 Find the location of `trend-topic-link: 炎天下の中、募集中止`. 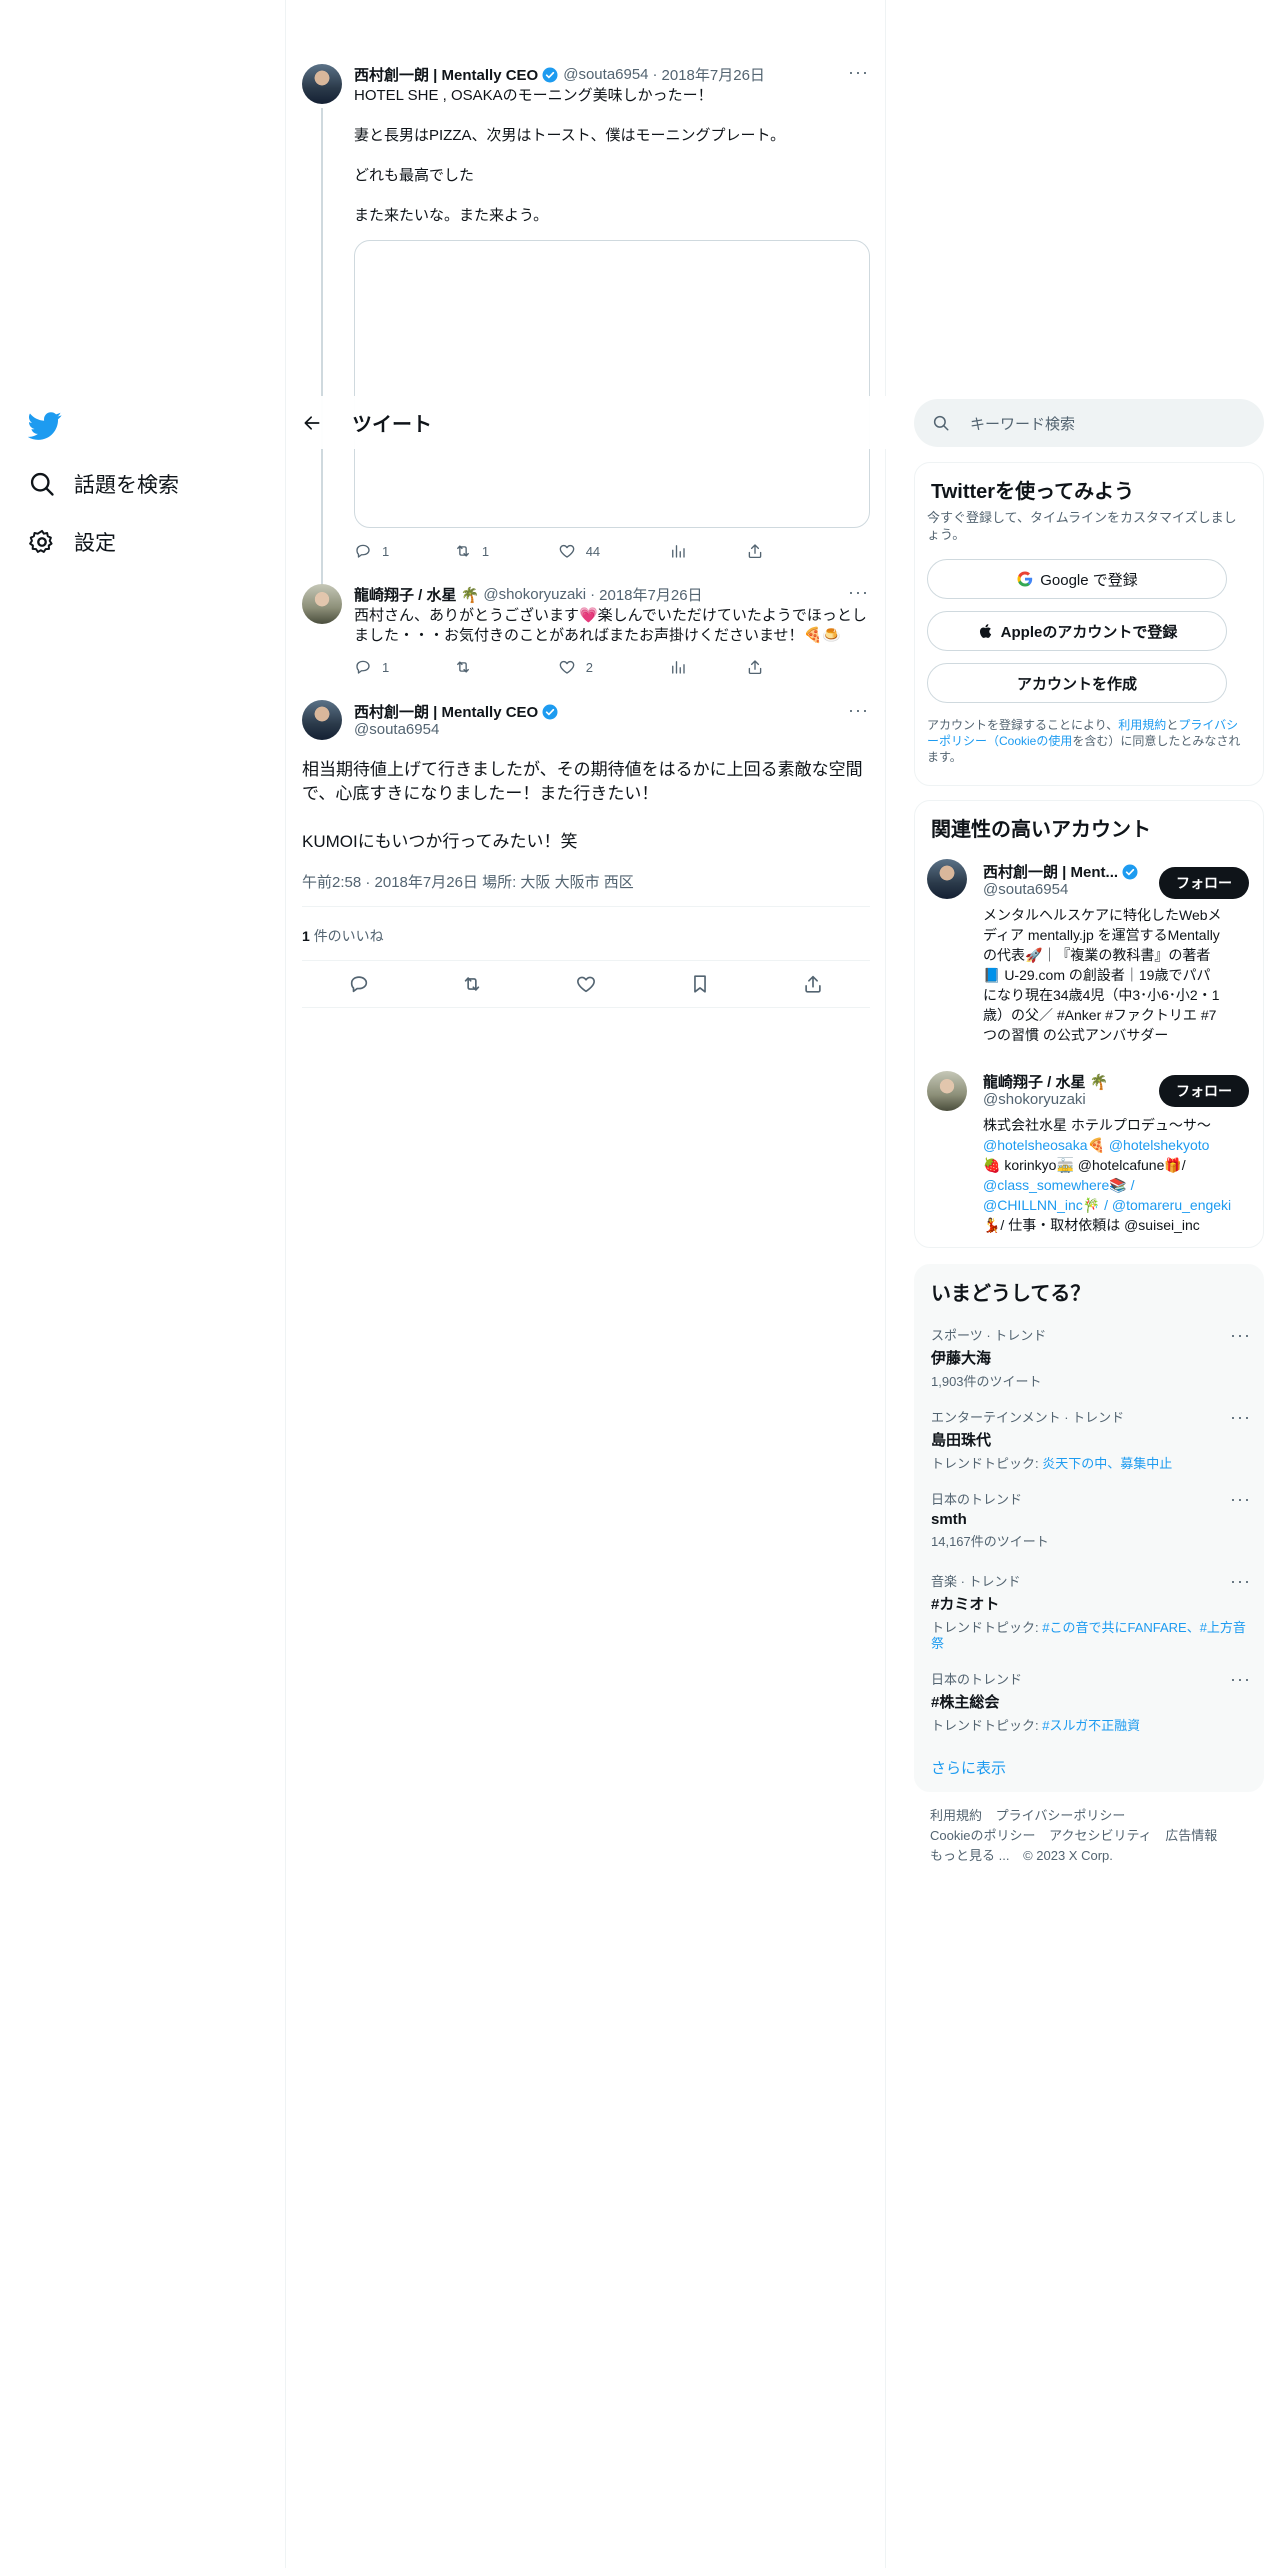

trend-topic-link: 炎天下の中、募集中止 is located at coordinates (1107, 1463).